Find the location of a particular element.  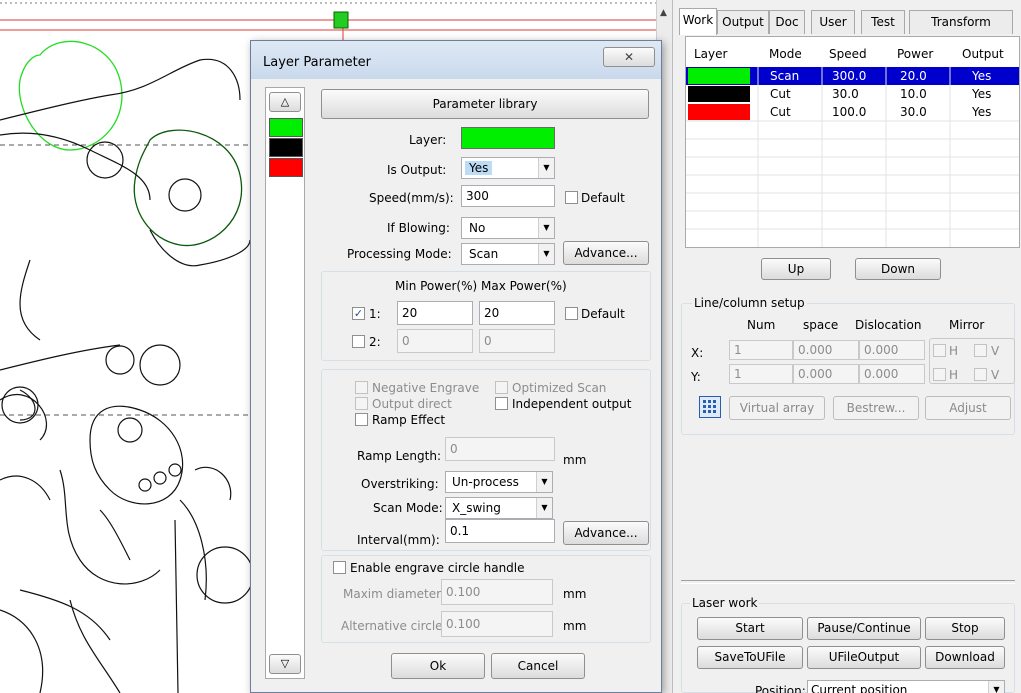

x-mirror-v-label: V is located at coordinates (995, 351).